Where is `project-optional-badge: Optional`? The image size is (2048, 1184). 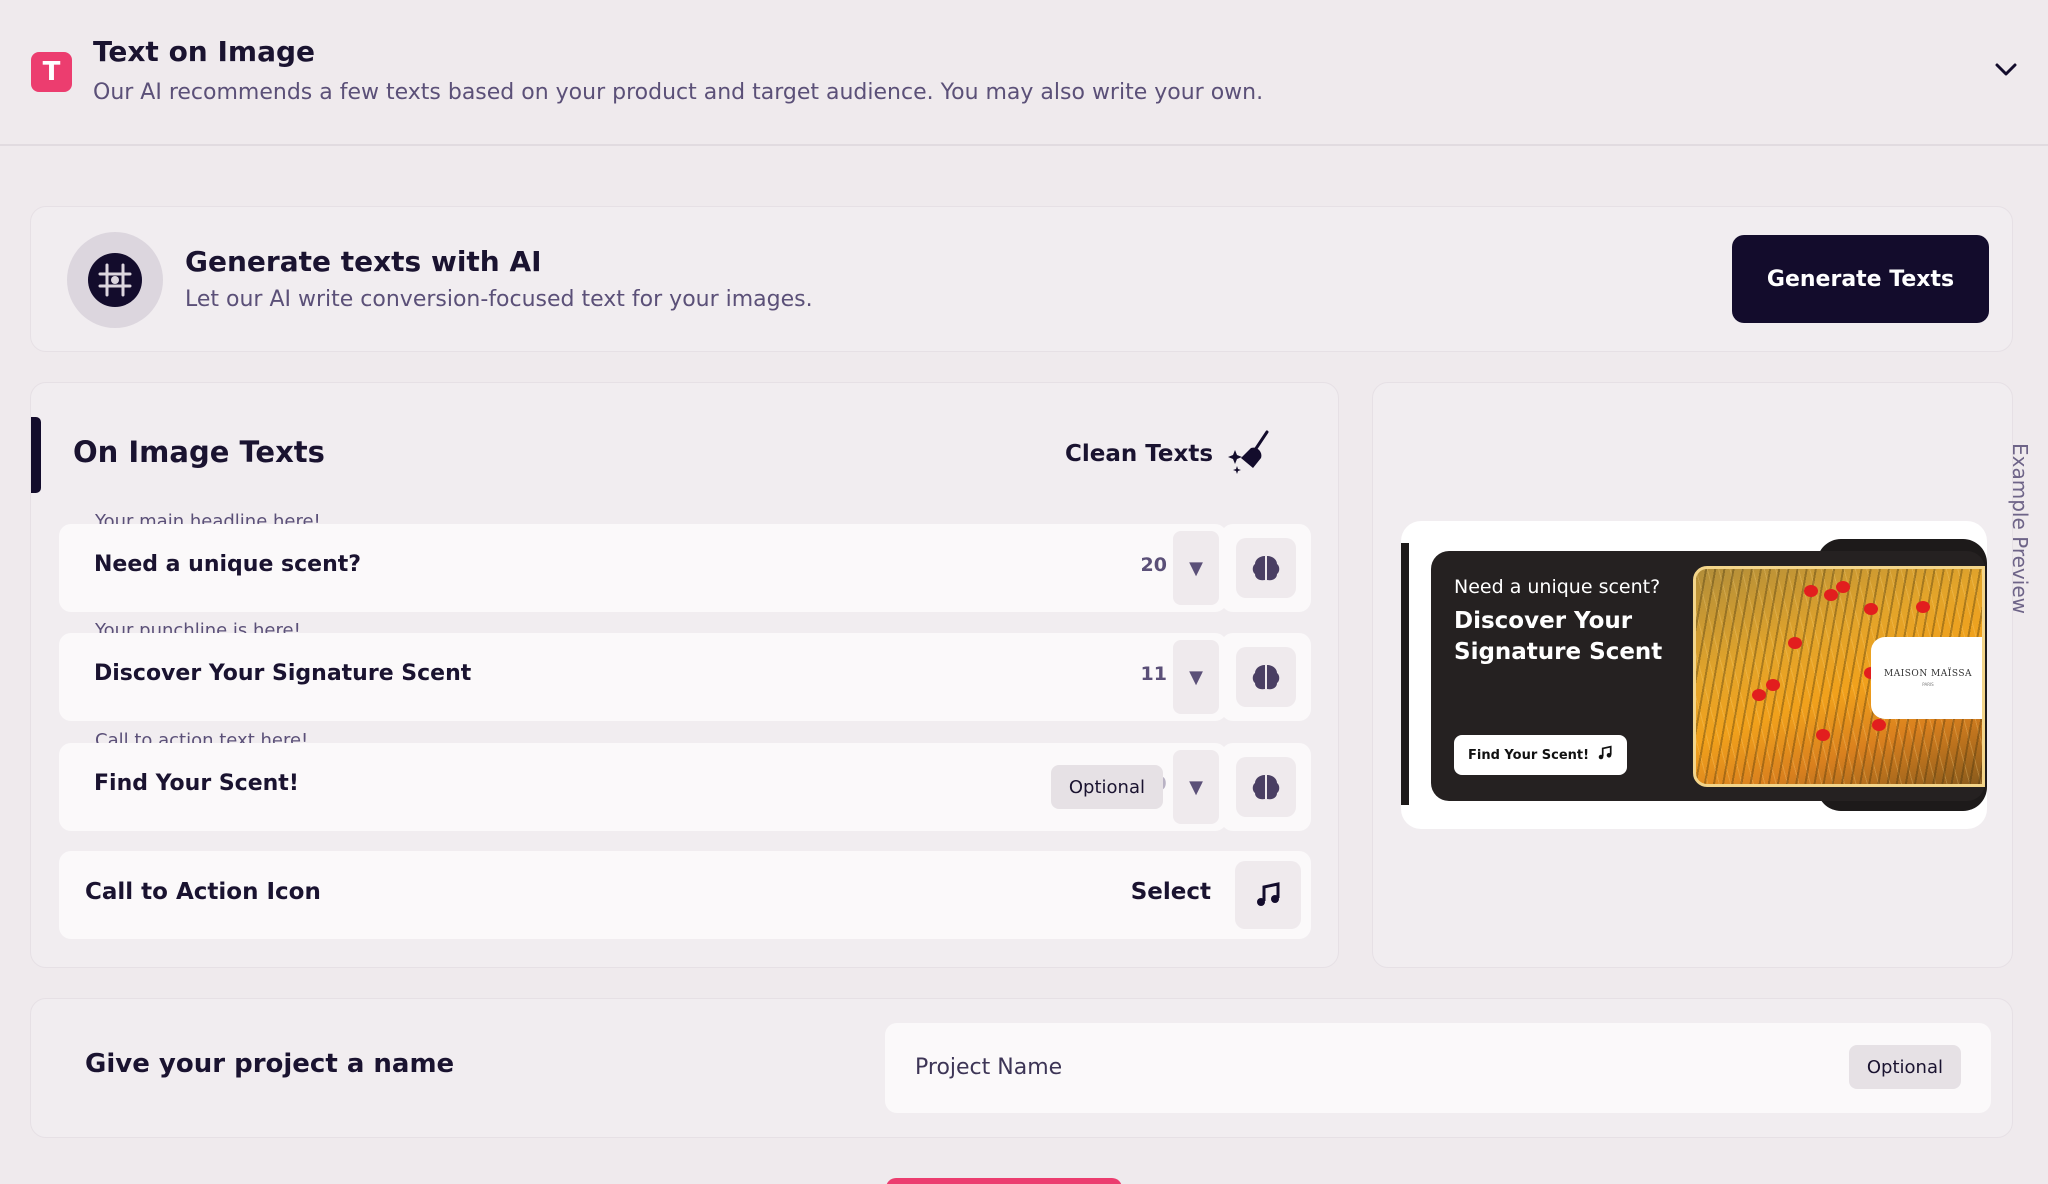
project-optional-badge: Optional is located at coordinates (1904, 1067).